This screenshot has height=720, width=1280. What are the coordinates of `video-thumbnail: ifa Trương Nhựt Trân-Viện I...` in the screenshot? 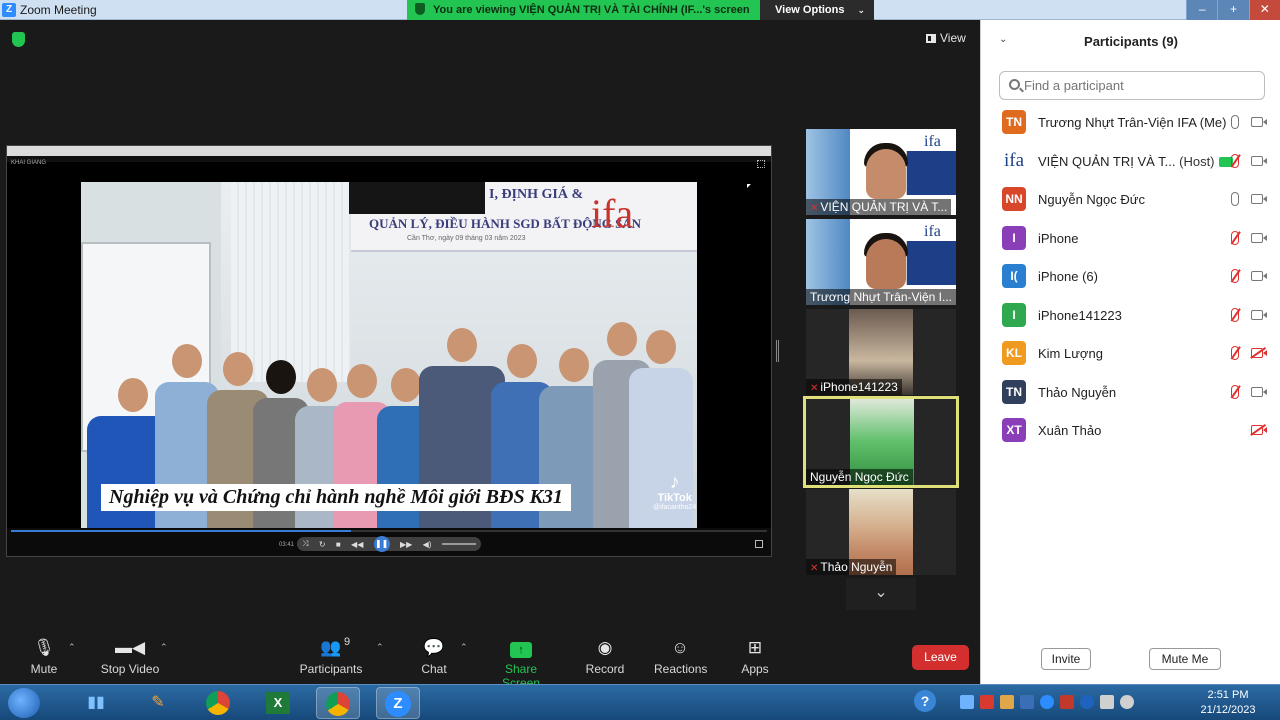 It's located at (881, 262).